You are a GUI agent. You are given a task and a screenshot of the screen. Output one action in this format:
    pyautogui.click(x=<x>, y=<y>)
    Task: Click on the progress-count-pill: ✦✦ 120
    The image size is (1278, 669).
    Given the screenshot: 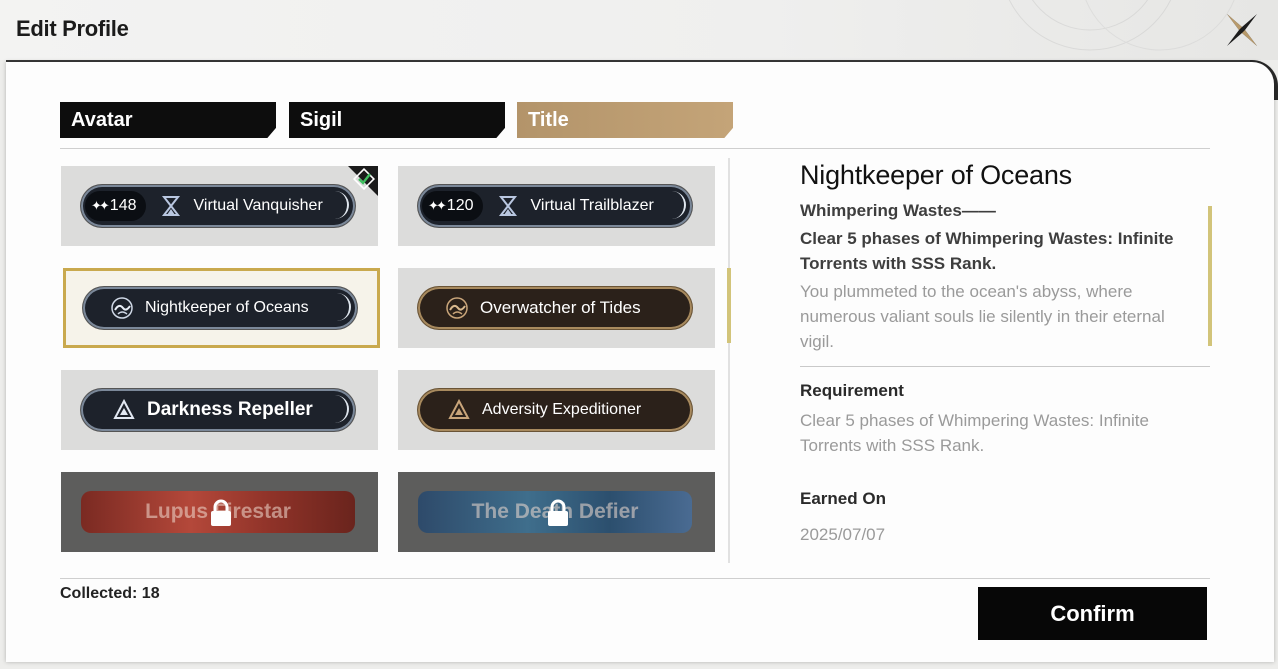 What is the action you would take?
    pyautogui.click(x=452, y=206)
    